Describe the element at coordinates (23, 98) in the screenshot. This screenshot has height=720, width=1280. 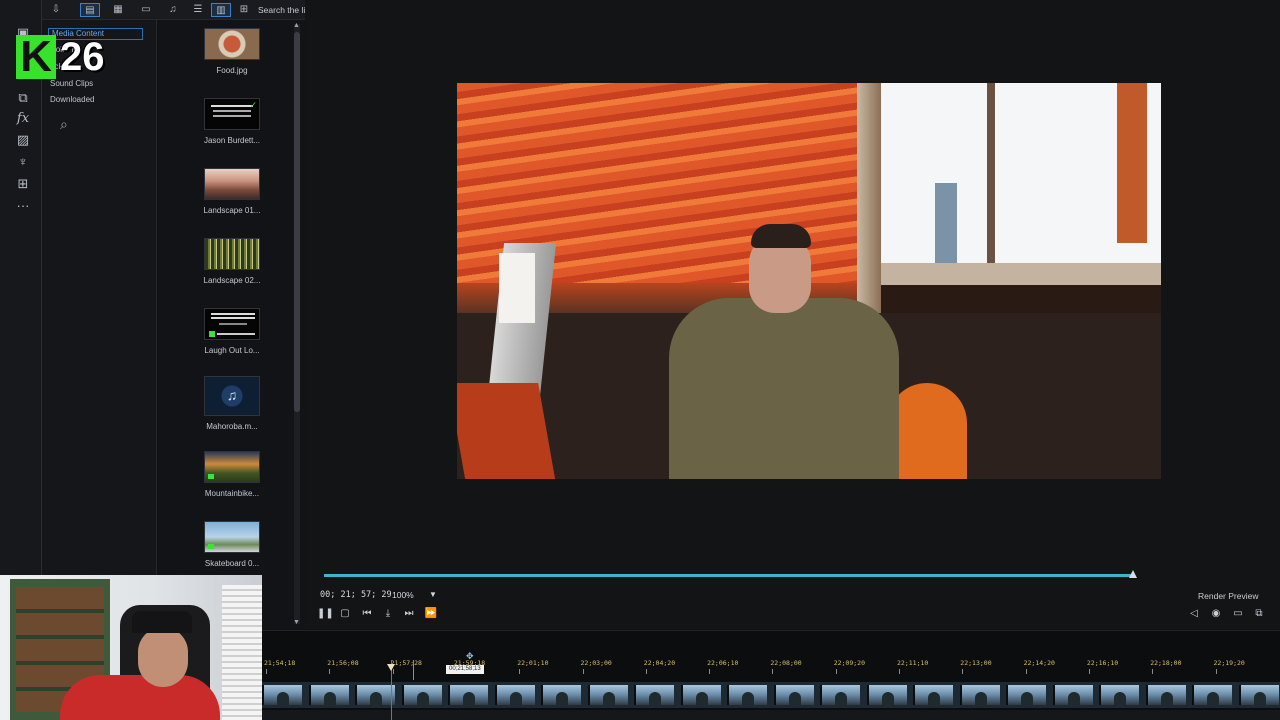
I see `title-room-icon: ⧉` at that location.